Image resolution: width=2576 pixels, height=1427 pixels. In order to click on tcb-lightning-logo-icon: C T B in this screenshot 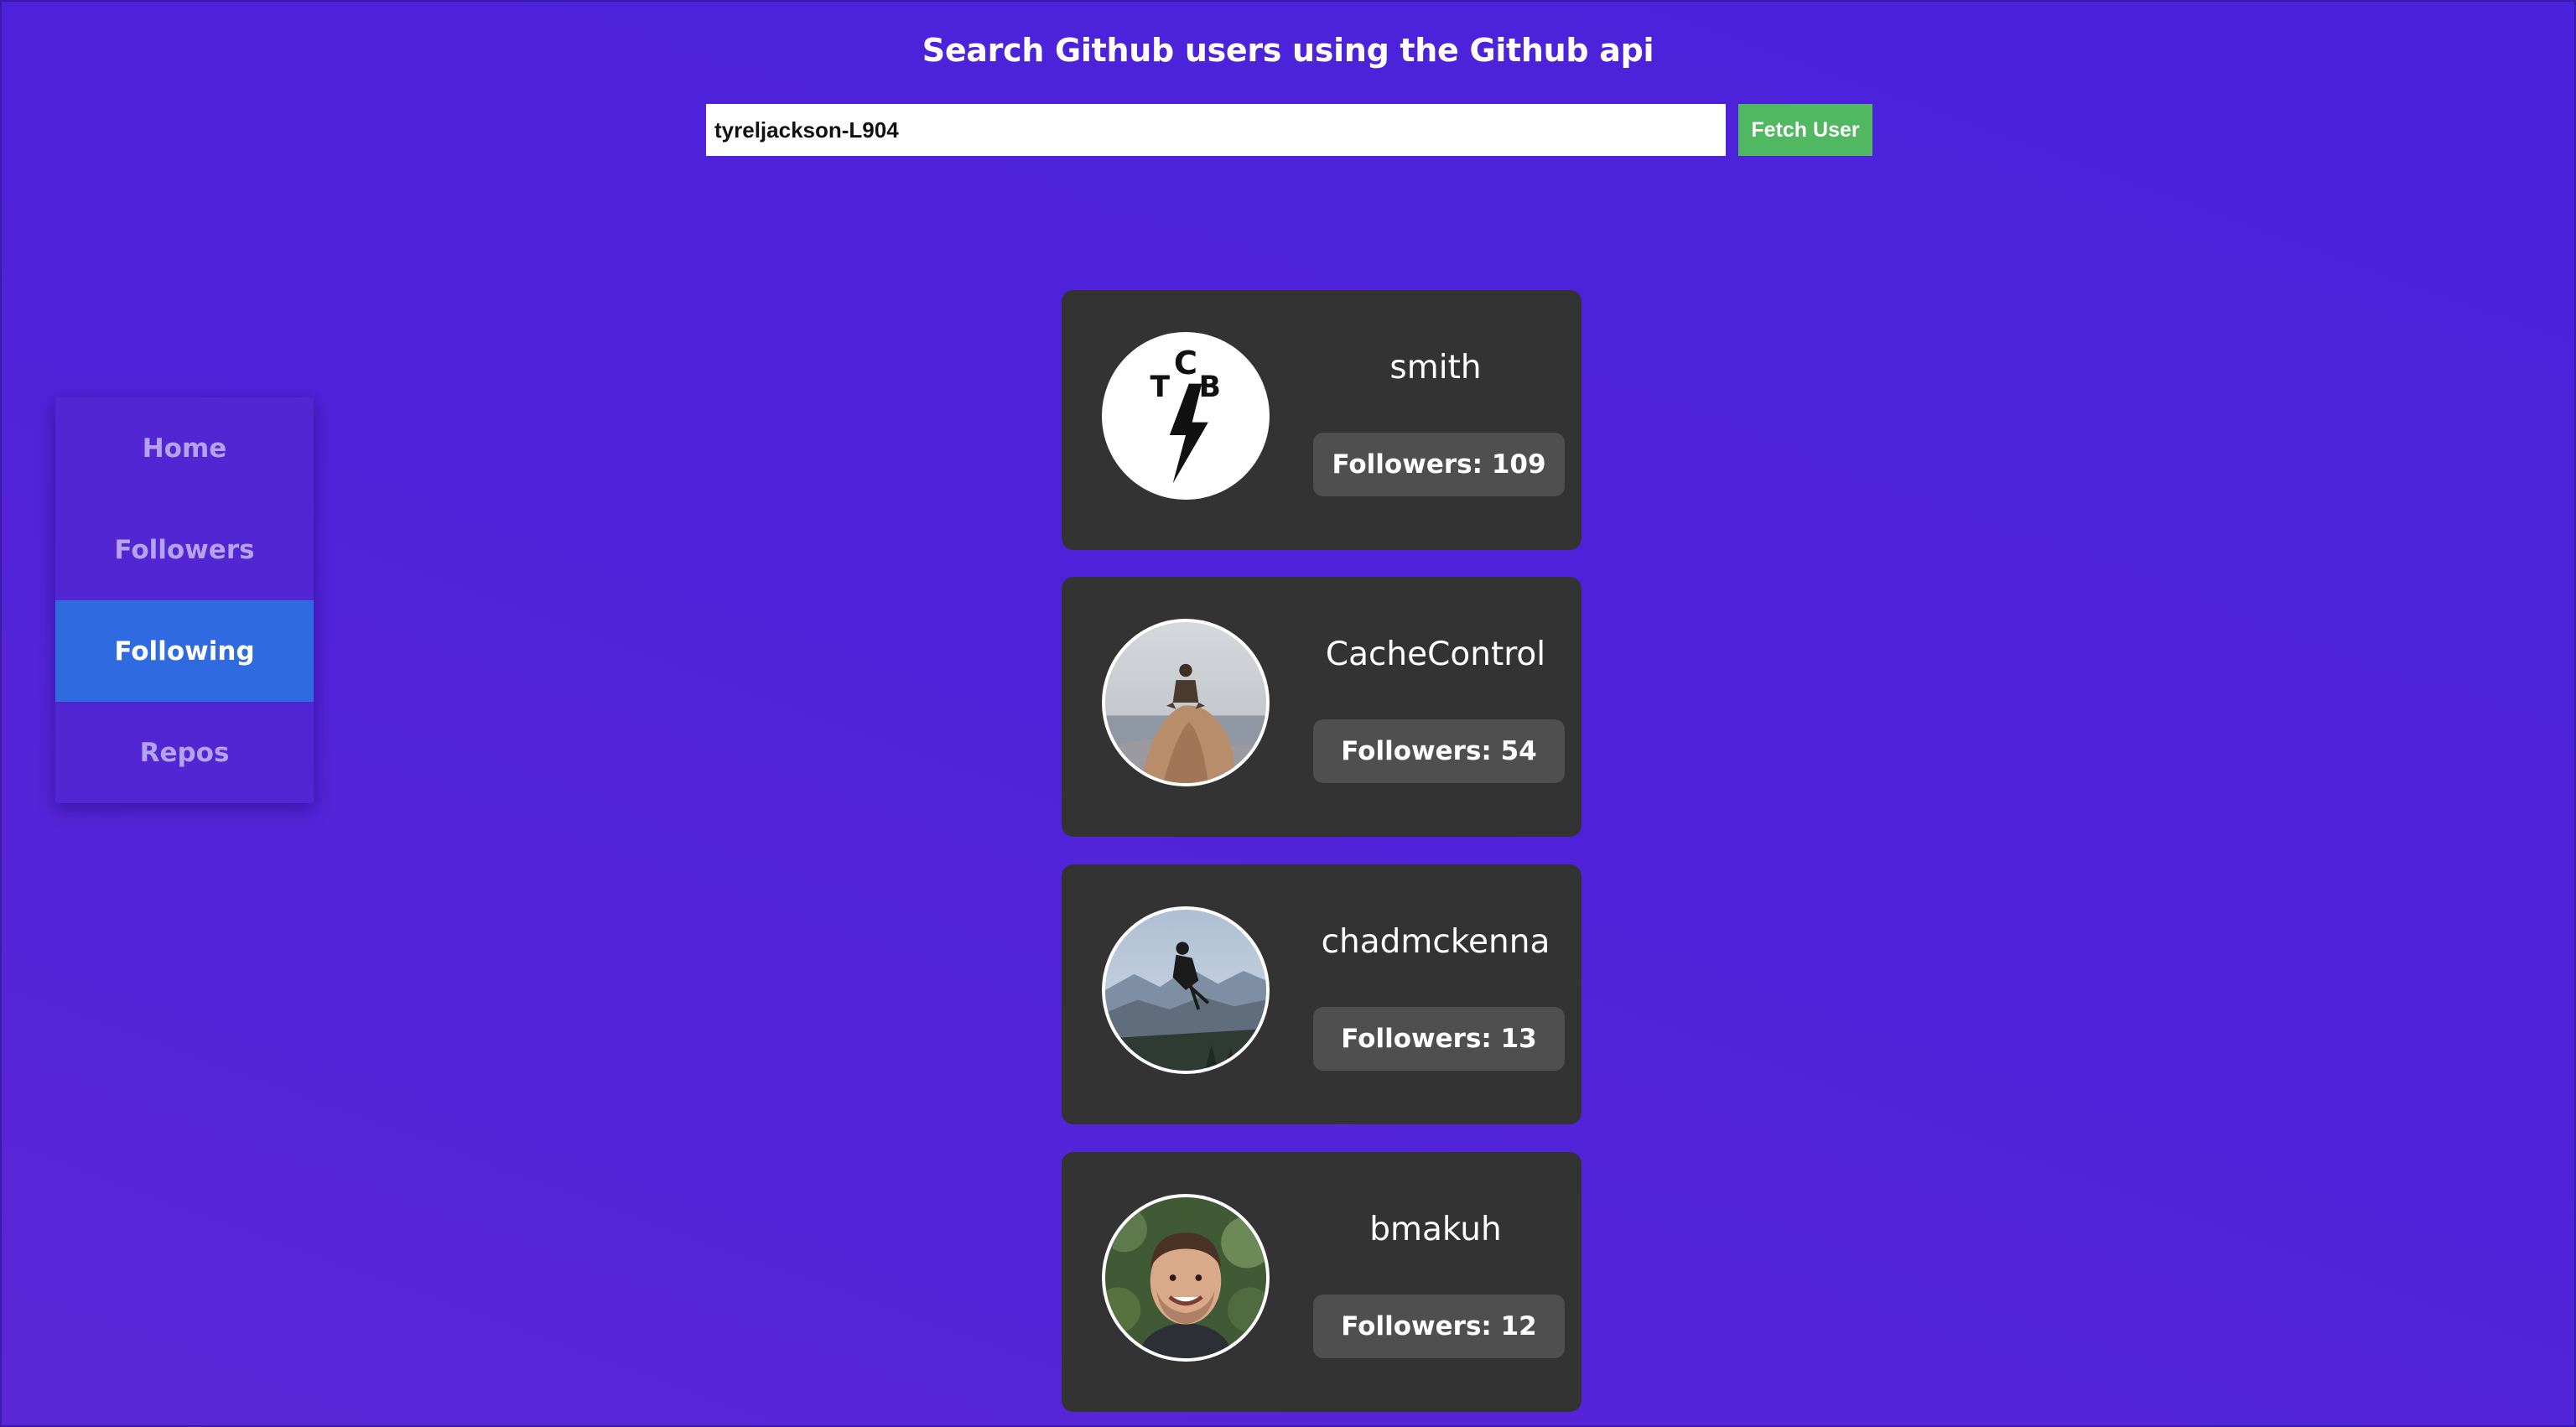, I will do `click(1185, 415)`.